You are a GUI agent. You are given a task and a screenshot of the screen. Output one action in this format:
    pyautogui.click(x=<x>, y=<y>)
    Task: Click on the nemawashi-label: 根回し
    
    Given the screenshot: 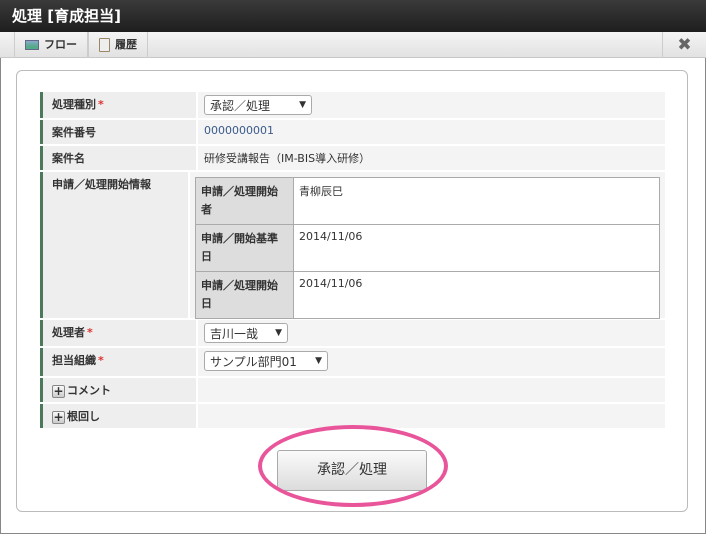 What is the action you would take?
    pyautogui.click(x=83, y=416)
    